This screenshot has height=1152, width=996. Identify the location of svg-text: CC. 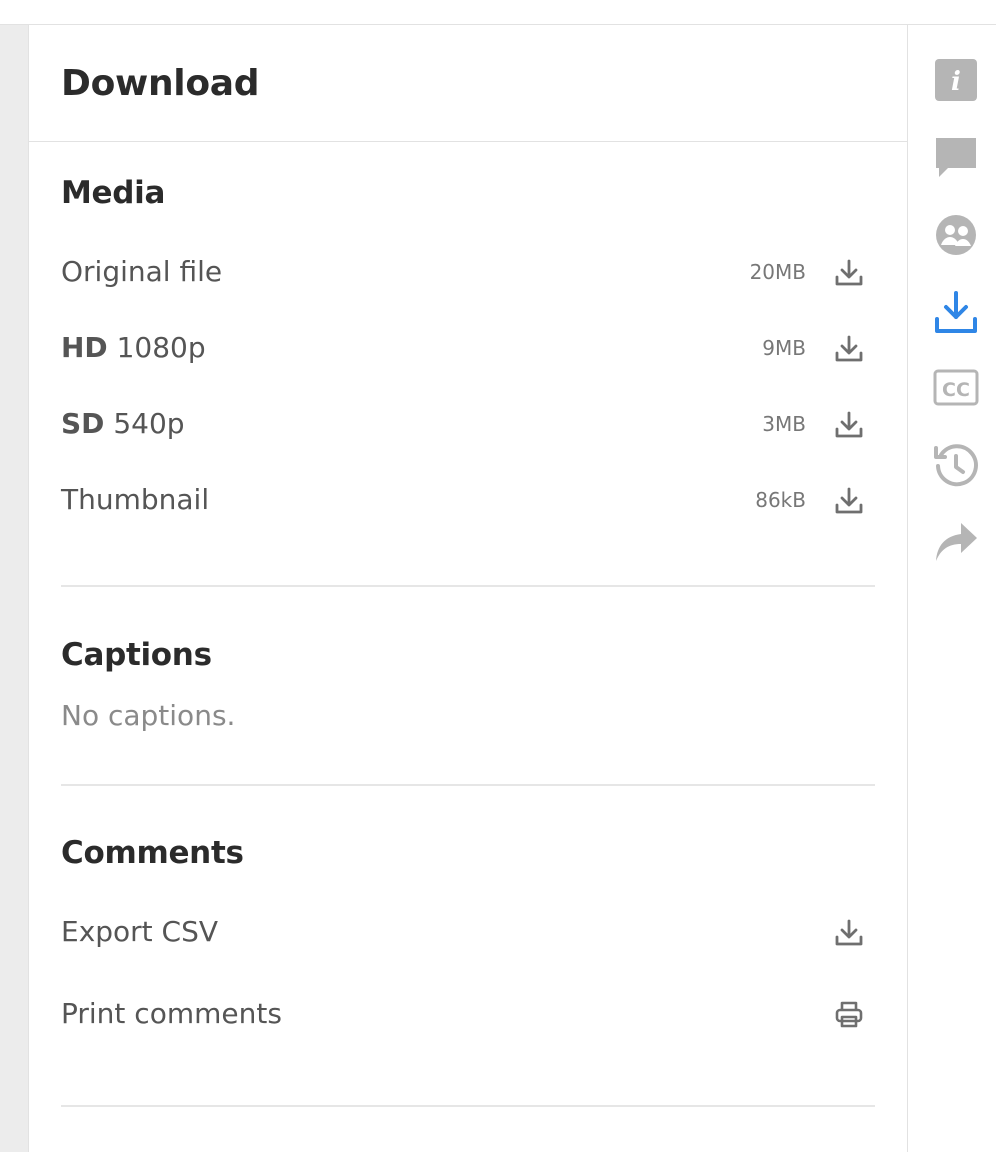
(956, 390).